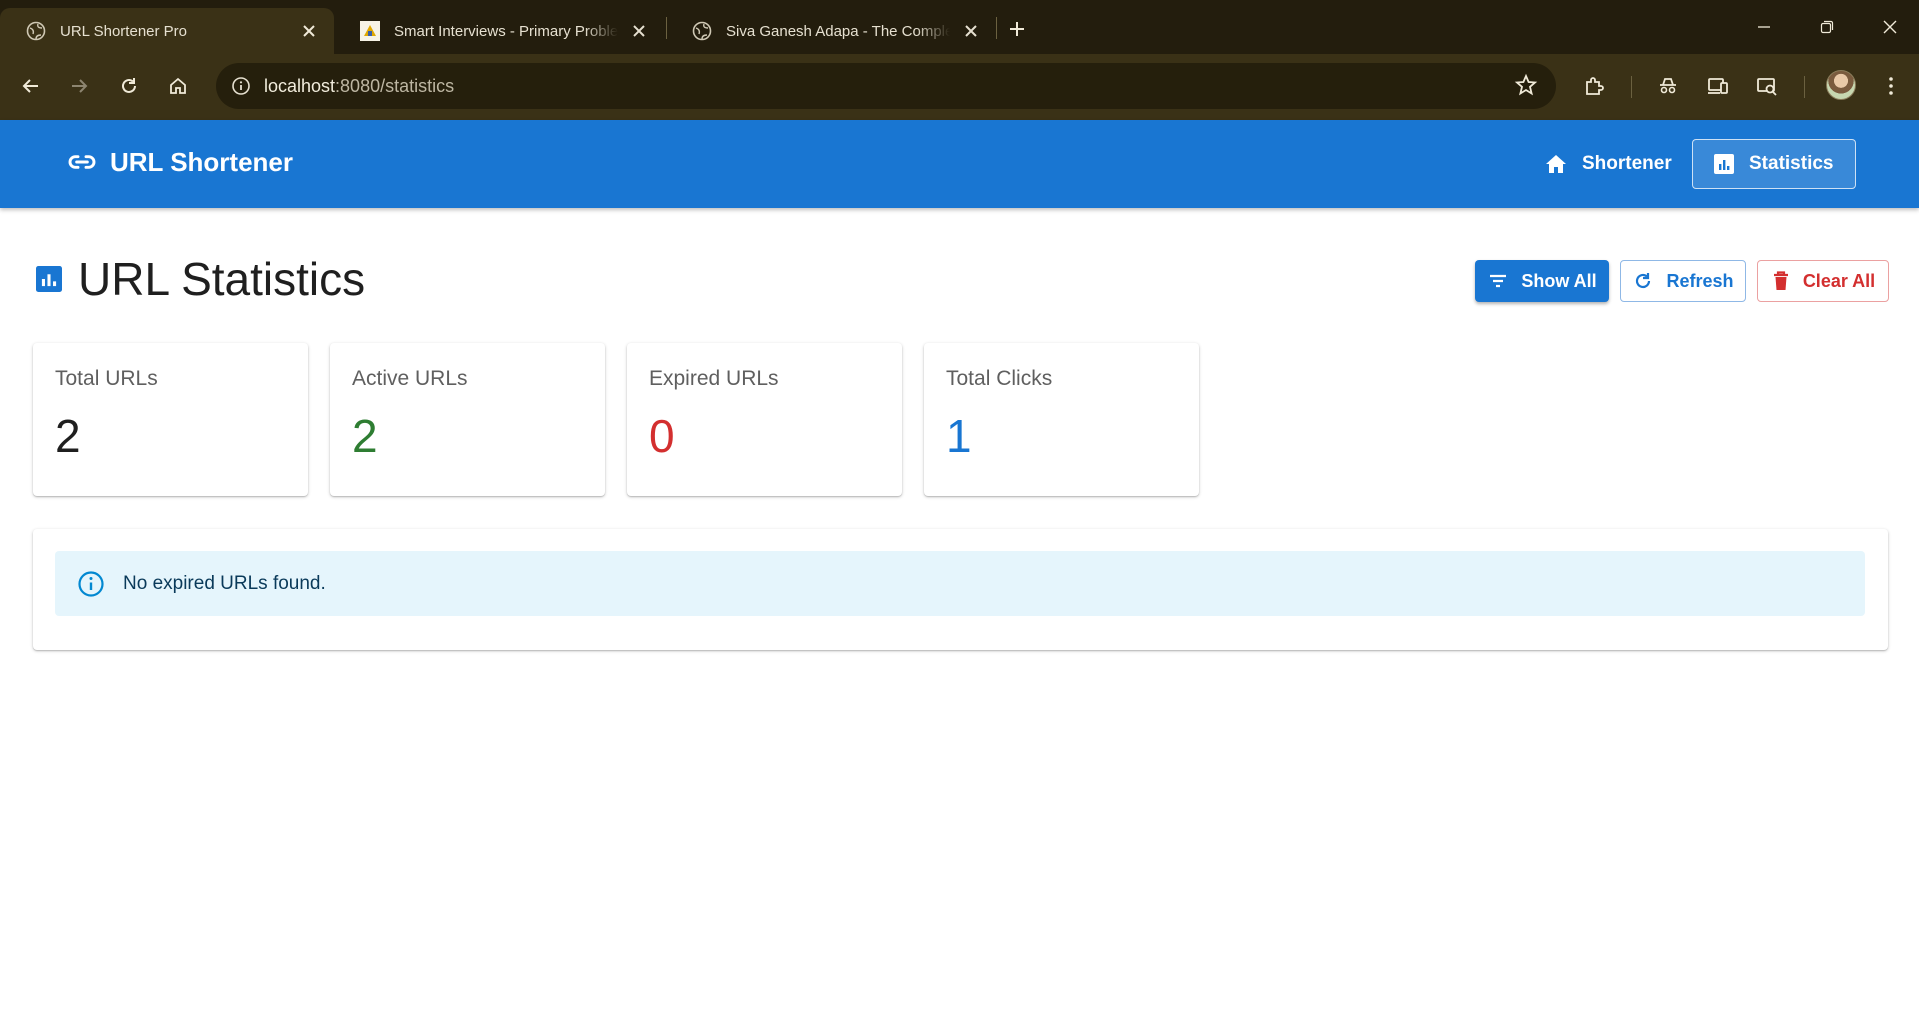  I want to click on browser-tab: Smart Interviews - Primary Problem, so click(499, 31).